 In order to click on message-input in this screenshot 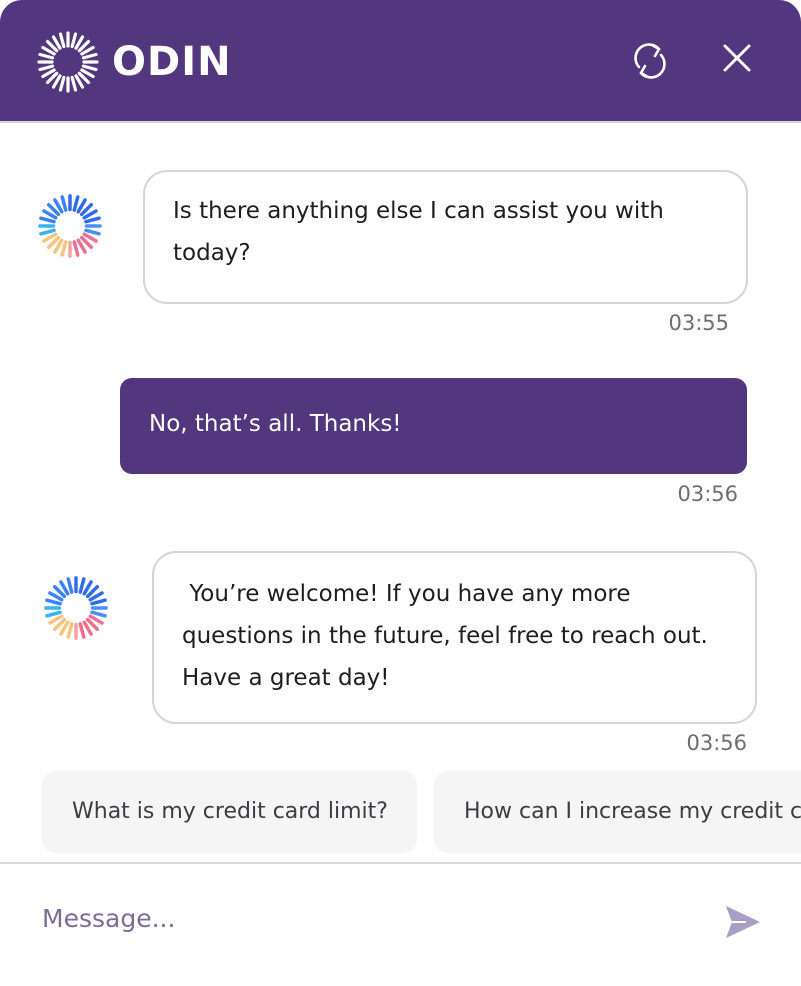, I will do `click(362, 918)`.